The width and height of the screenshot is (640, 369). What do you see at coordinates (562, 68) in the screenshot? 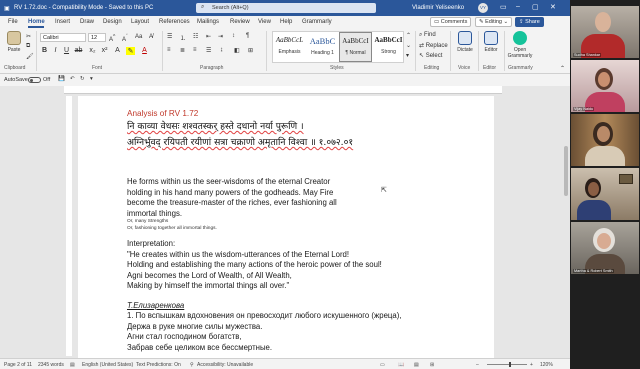
I see `collapse-ribbon-icon: ⌃` at bounding box center [562, 68].